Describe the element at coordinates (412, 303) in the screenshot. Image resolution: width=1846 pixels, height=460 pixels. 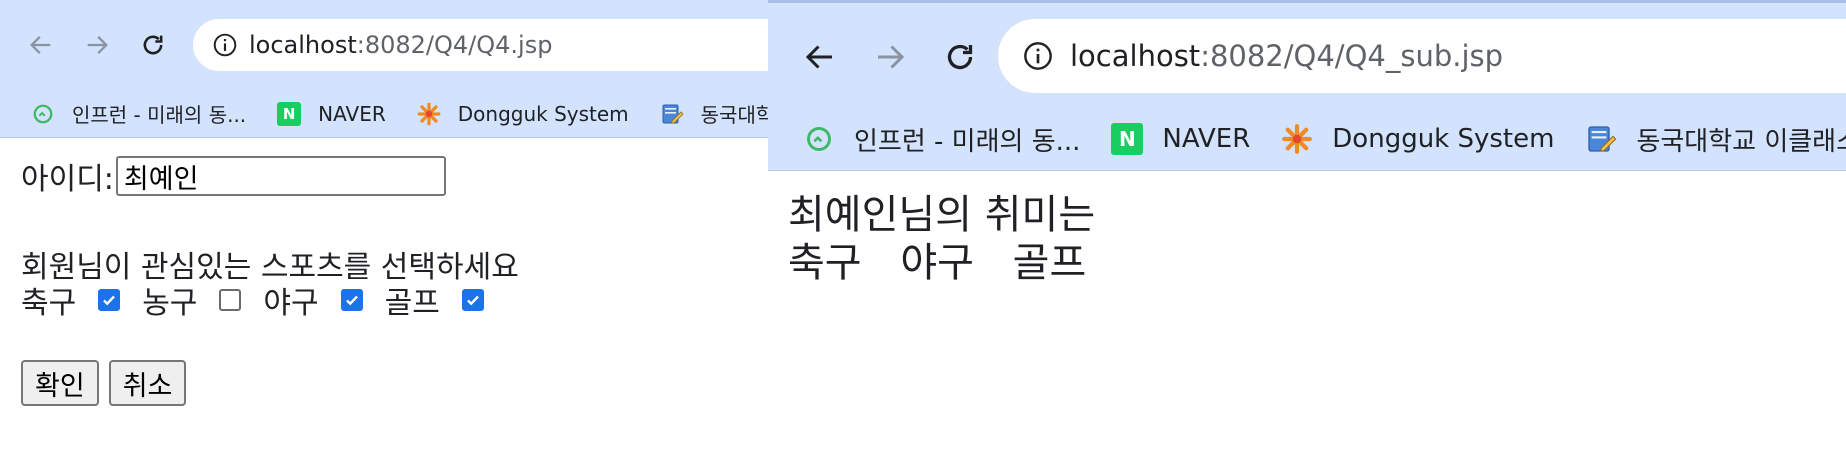
I see `sport-label-golf: 골프` at that location.